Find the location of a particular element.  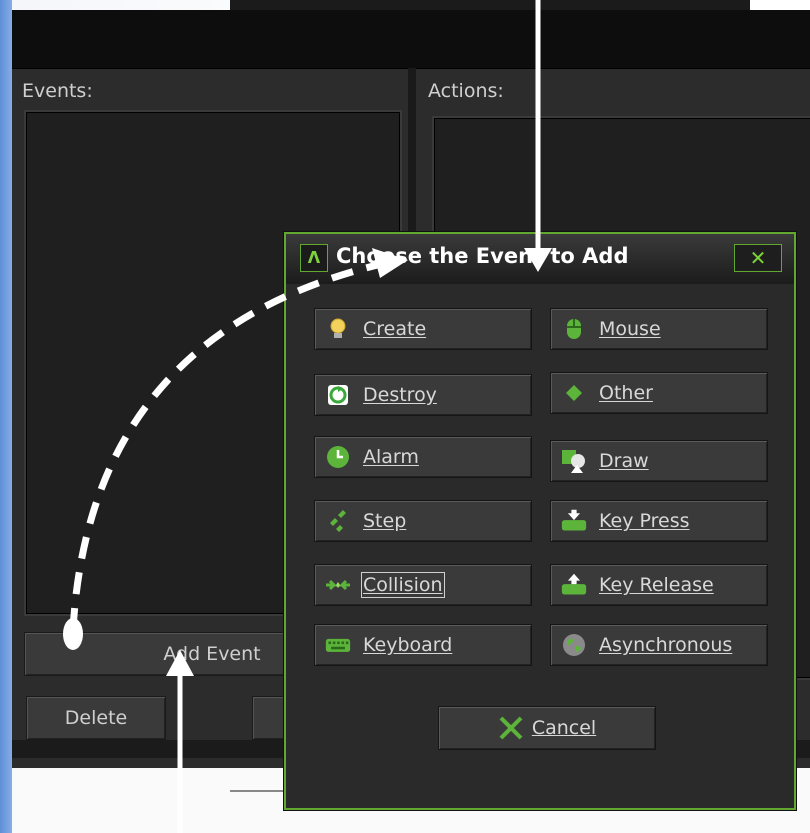

key-release-event-button: Key Release is located at coordinates (659, 585).